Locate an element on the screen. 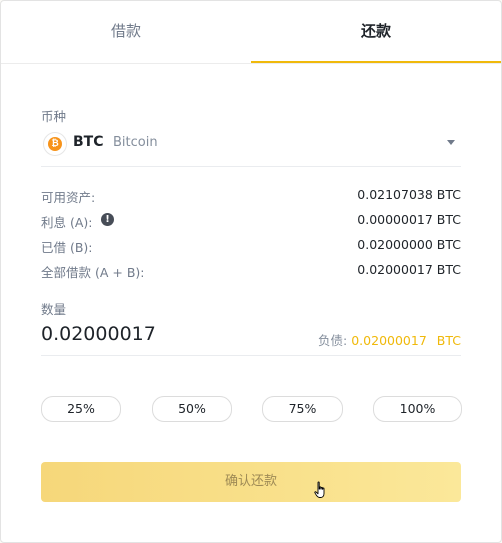 The width and height of the screenshot is (502, 543). available-value: 0.02107038 BTC is located at coordinates (409, 194).